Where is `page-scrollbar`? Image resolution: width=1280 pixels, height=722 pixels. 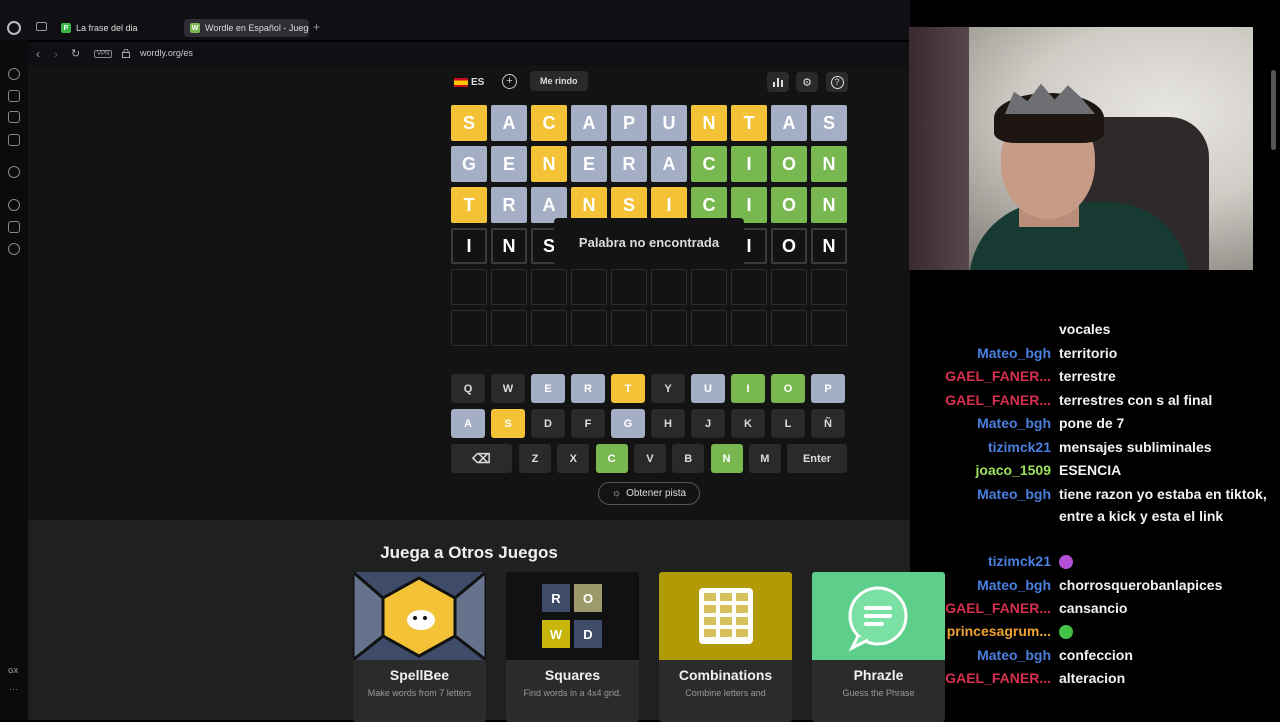
page-scrollbar is located at coordinates (1273, 110).